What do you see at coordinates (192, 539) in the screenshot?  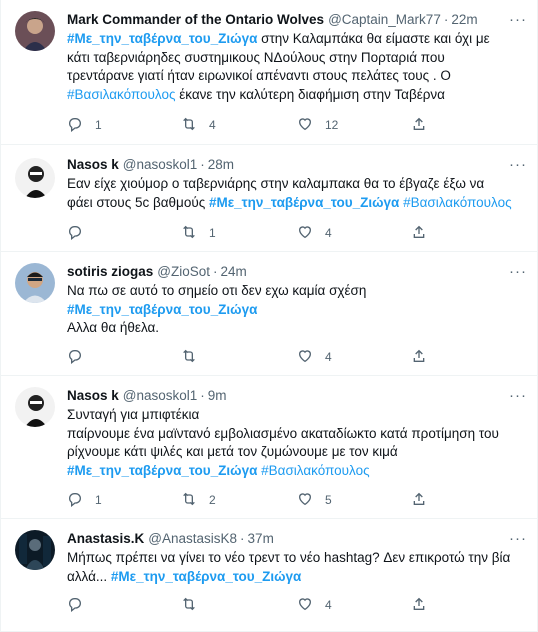 I see `user-handle: @AnastasisK8` at bounding box center [192, 539].